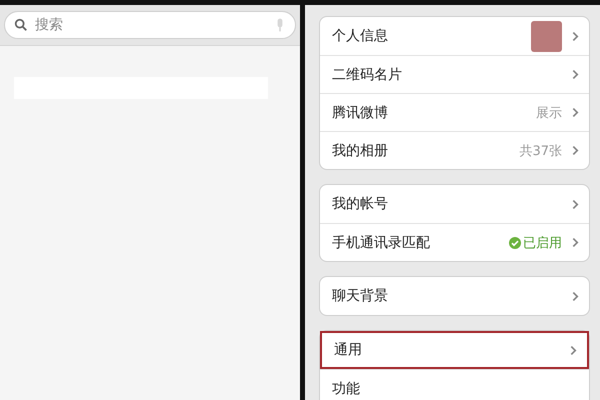 The image size is (600, 400). Describe the element at coordinates (454, 296) in the screenshot. I see `settings-row: 聊天背景` at that location.